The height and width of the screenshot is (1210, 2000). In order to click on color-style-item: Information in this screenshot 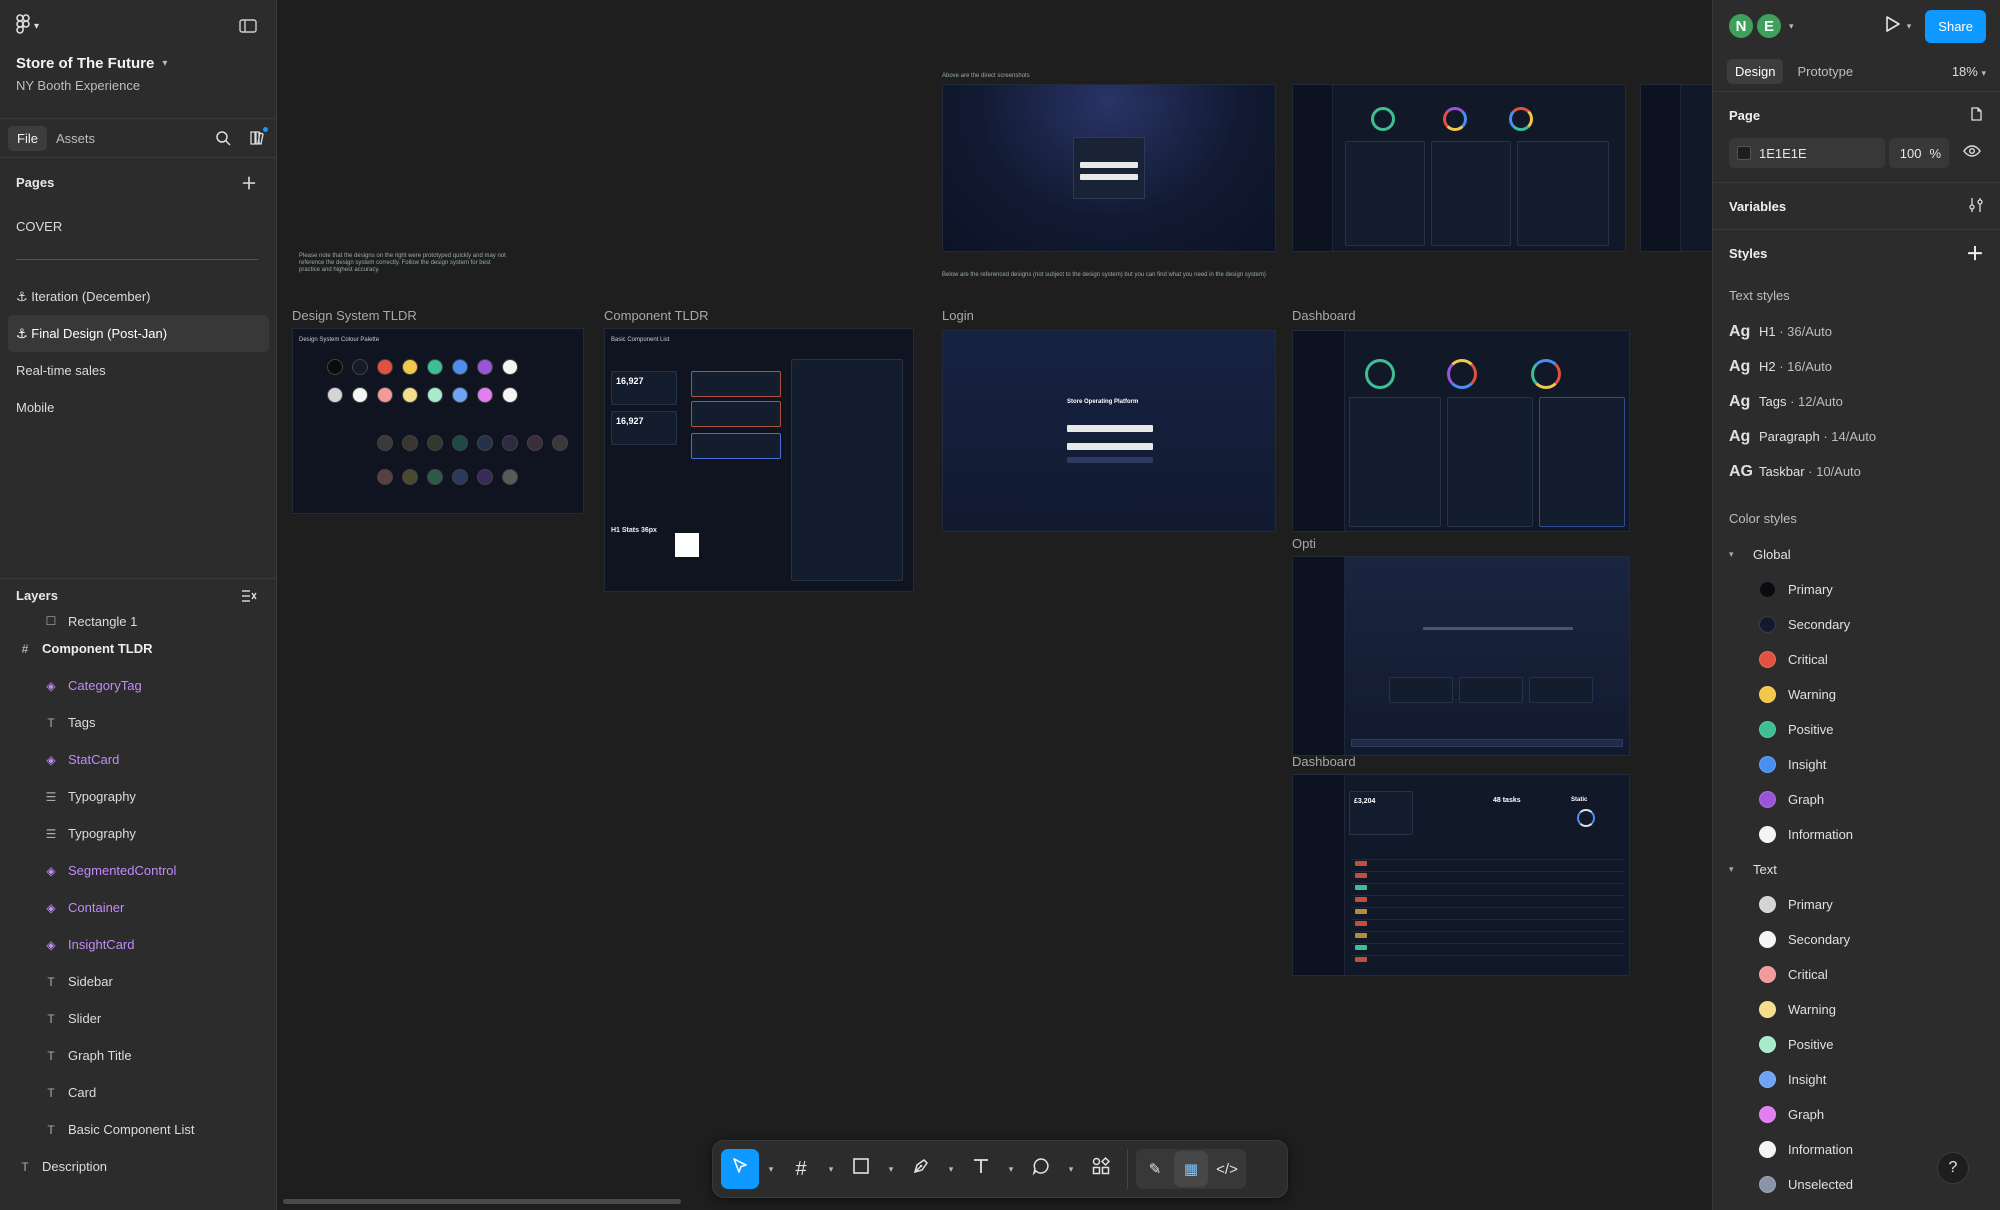, I will do `click(1856, 834)`.